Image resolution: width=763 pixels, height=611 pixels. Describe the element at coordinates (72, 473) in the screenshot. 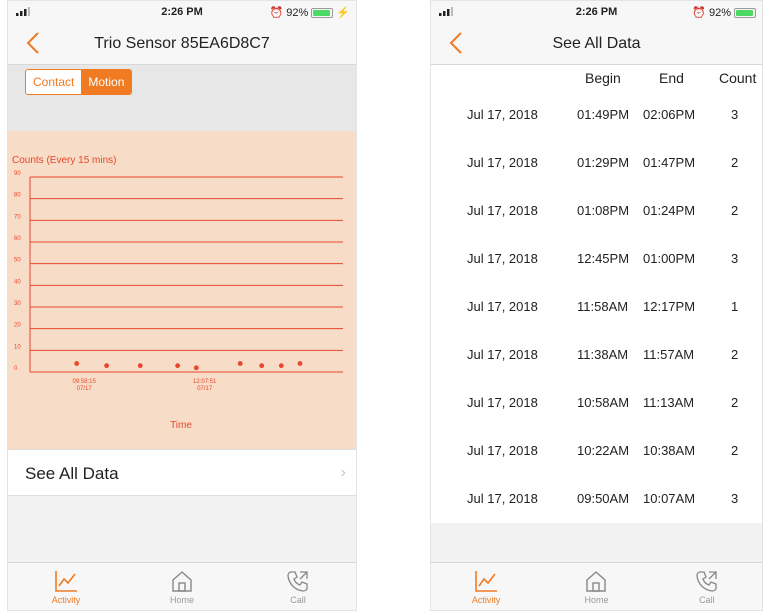

I see `see-all-data-label: See All Data` at that location.